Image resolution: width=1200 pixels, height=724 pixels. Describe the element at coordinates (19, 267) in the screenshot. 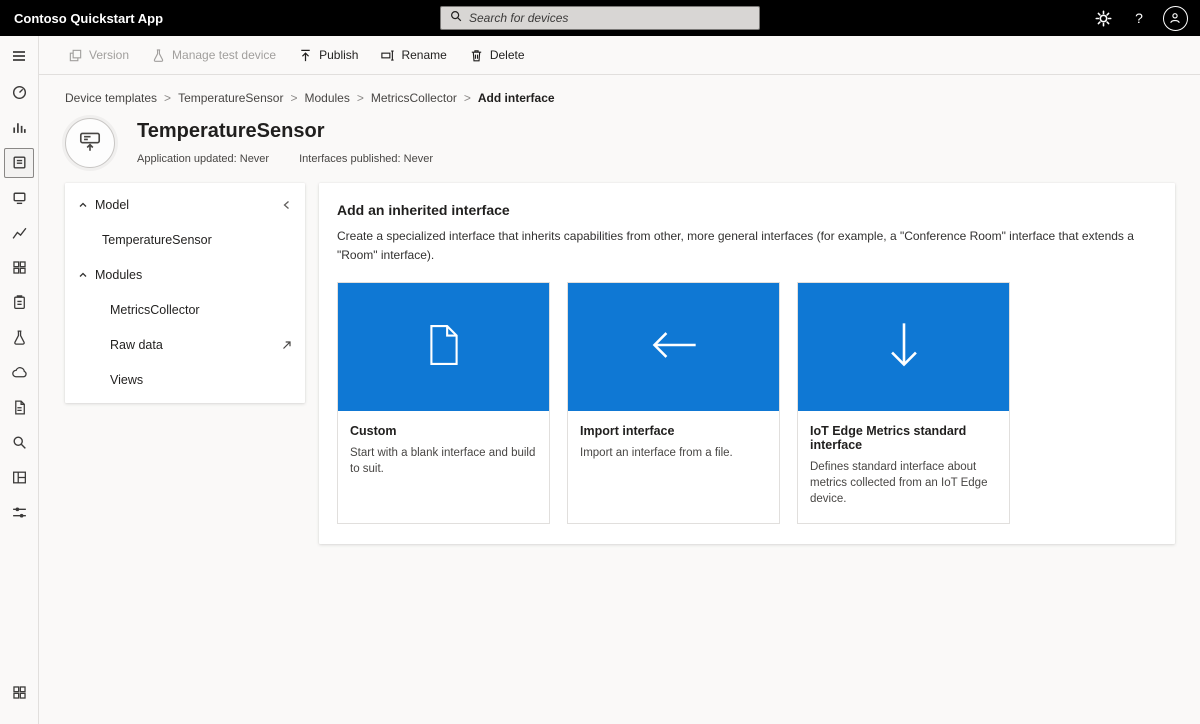

I see `device-groups-icon` at that location.